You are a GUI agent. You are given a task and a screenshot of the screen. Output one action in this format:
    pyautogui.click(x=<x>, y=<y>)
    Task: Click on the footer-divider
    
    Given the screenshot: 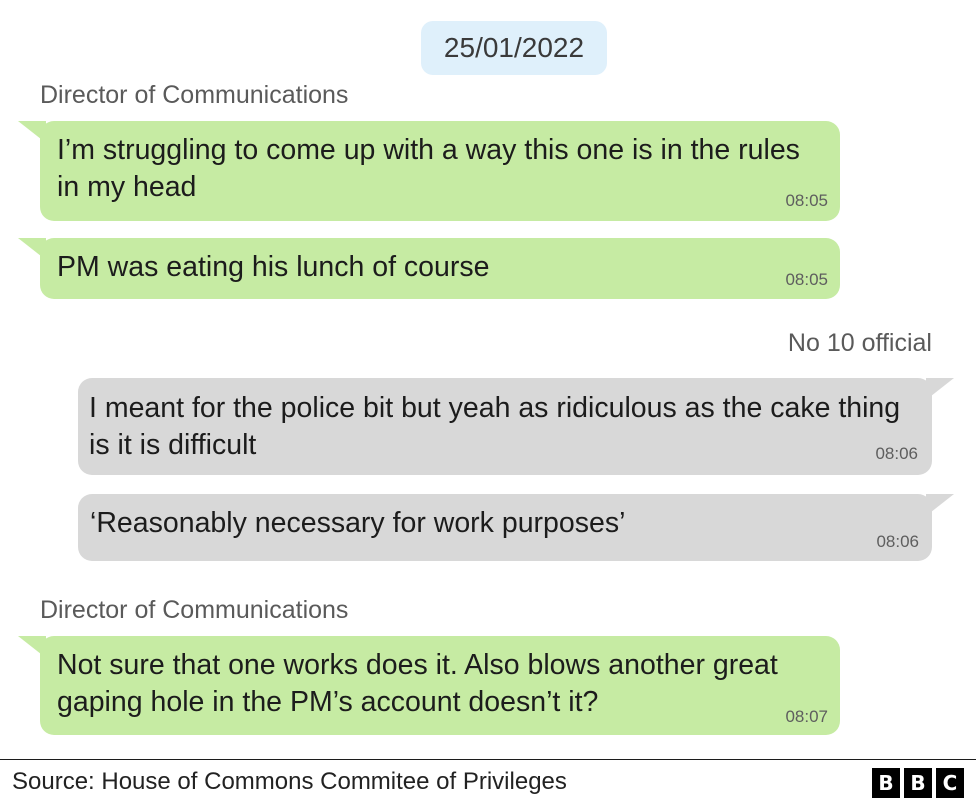 What is the action you would take?
    pyautogui.click(x=488, y=759)
    